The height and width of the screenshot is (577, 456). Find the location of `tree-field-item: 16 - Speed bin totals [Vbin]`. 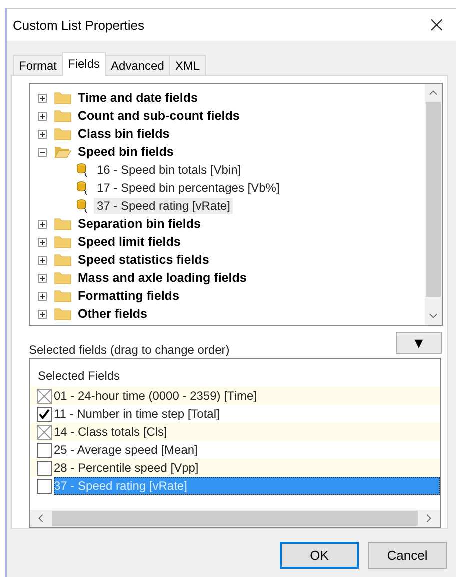

tree-field-item: 16 - Speed bin totals [Vbin] is located at coordinates (169, 170).